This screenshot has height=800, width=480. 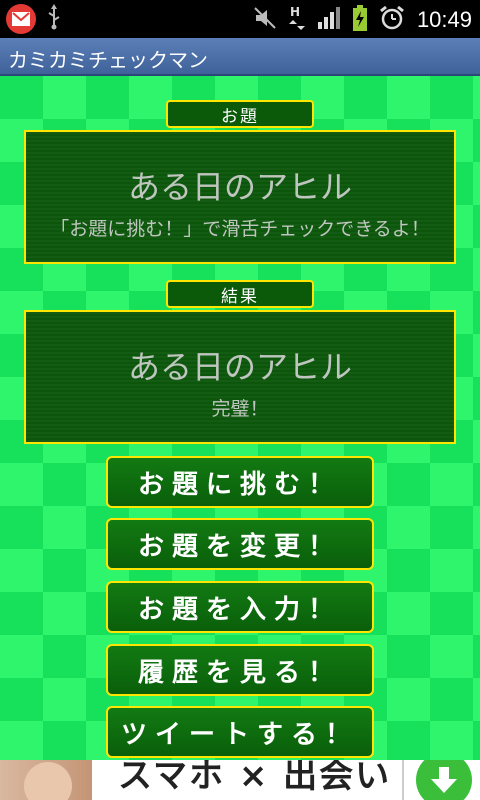 What do you see at coordinates (359, 20) in the screenshot?
I see `battery-charging-icon` at bounding box center [359, 20].